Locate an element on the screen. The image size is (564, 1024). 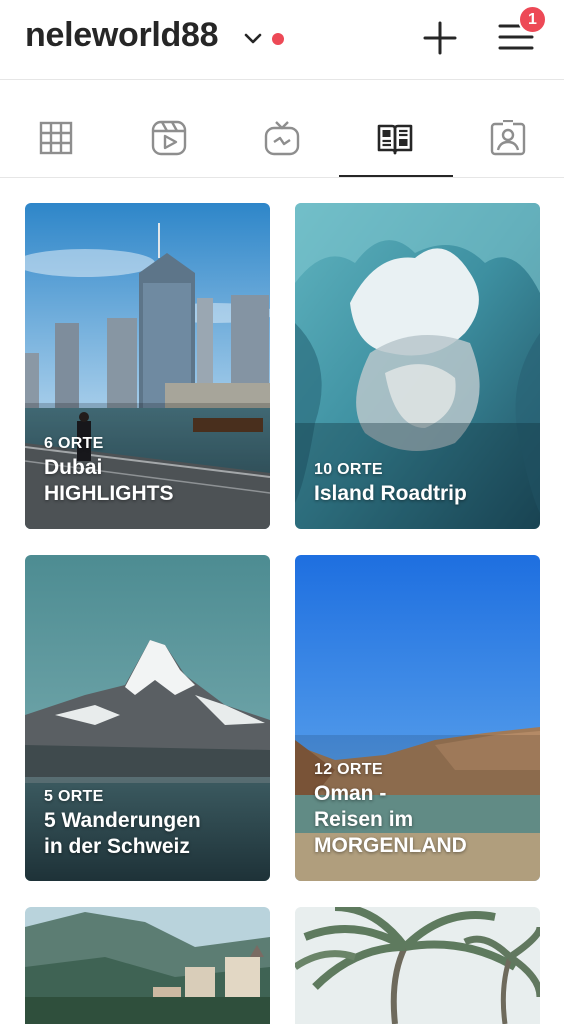
active-tab-indicator is located at coordinates (396, 176).